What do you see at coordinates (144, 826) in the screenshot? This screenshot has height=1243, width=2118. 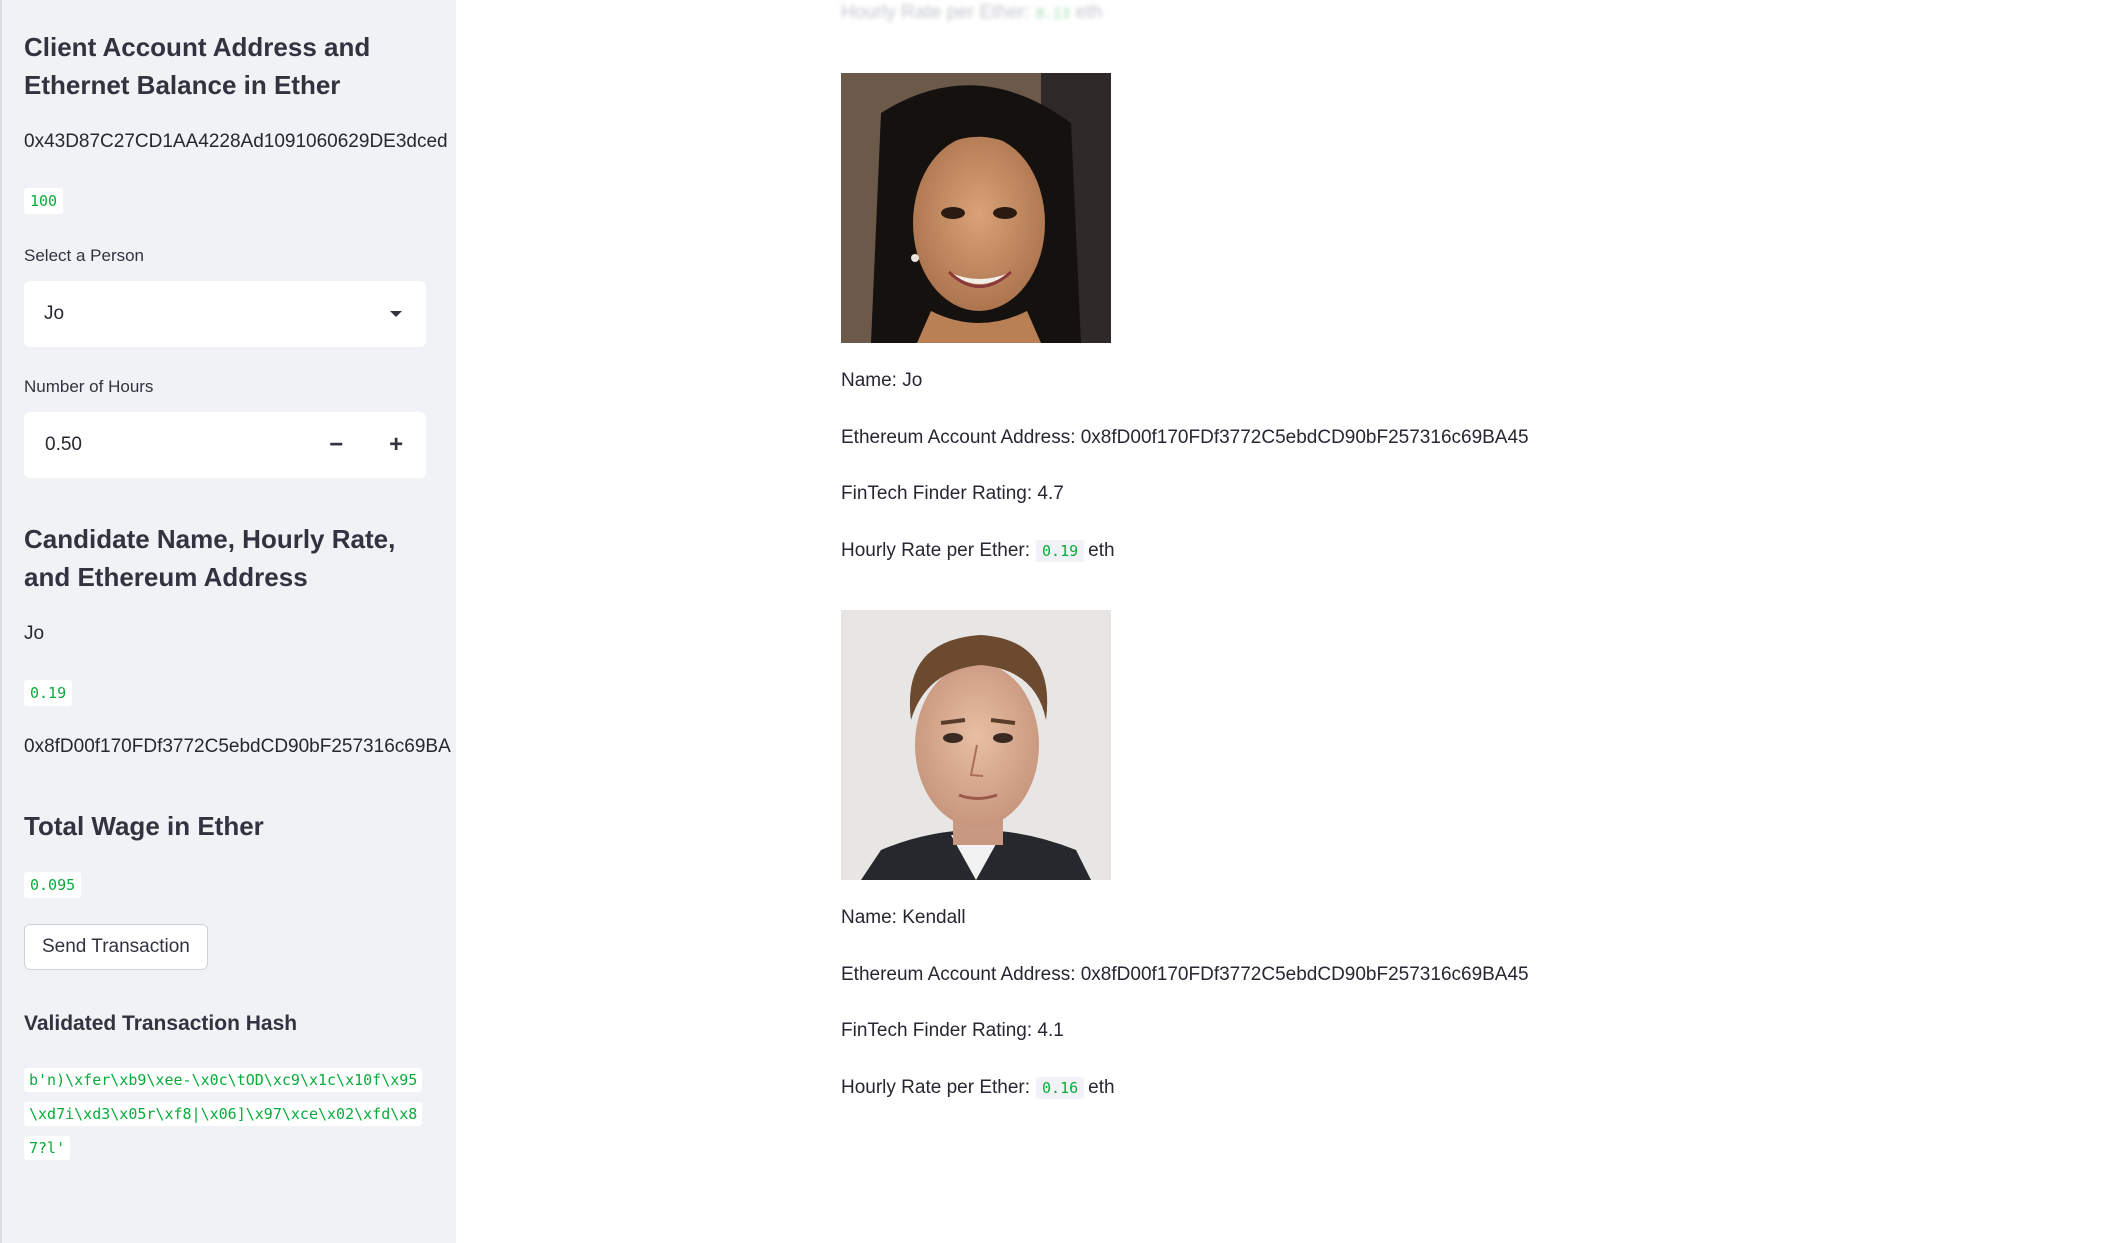 I see `wage-header: Total Wage in Ether` at bounding box center [144, 826].